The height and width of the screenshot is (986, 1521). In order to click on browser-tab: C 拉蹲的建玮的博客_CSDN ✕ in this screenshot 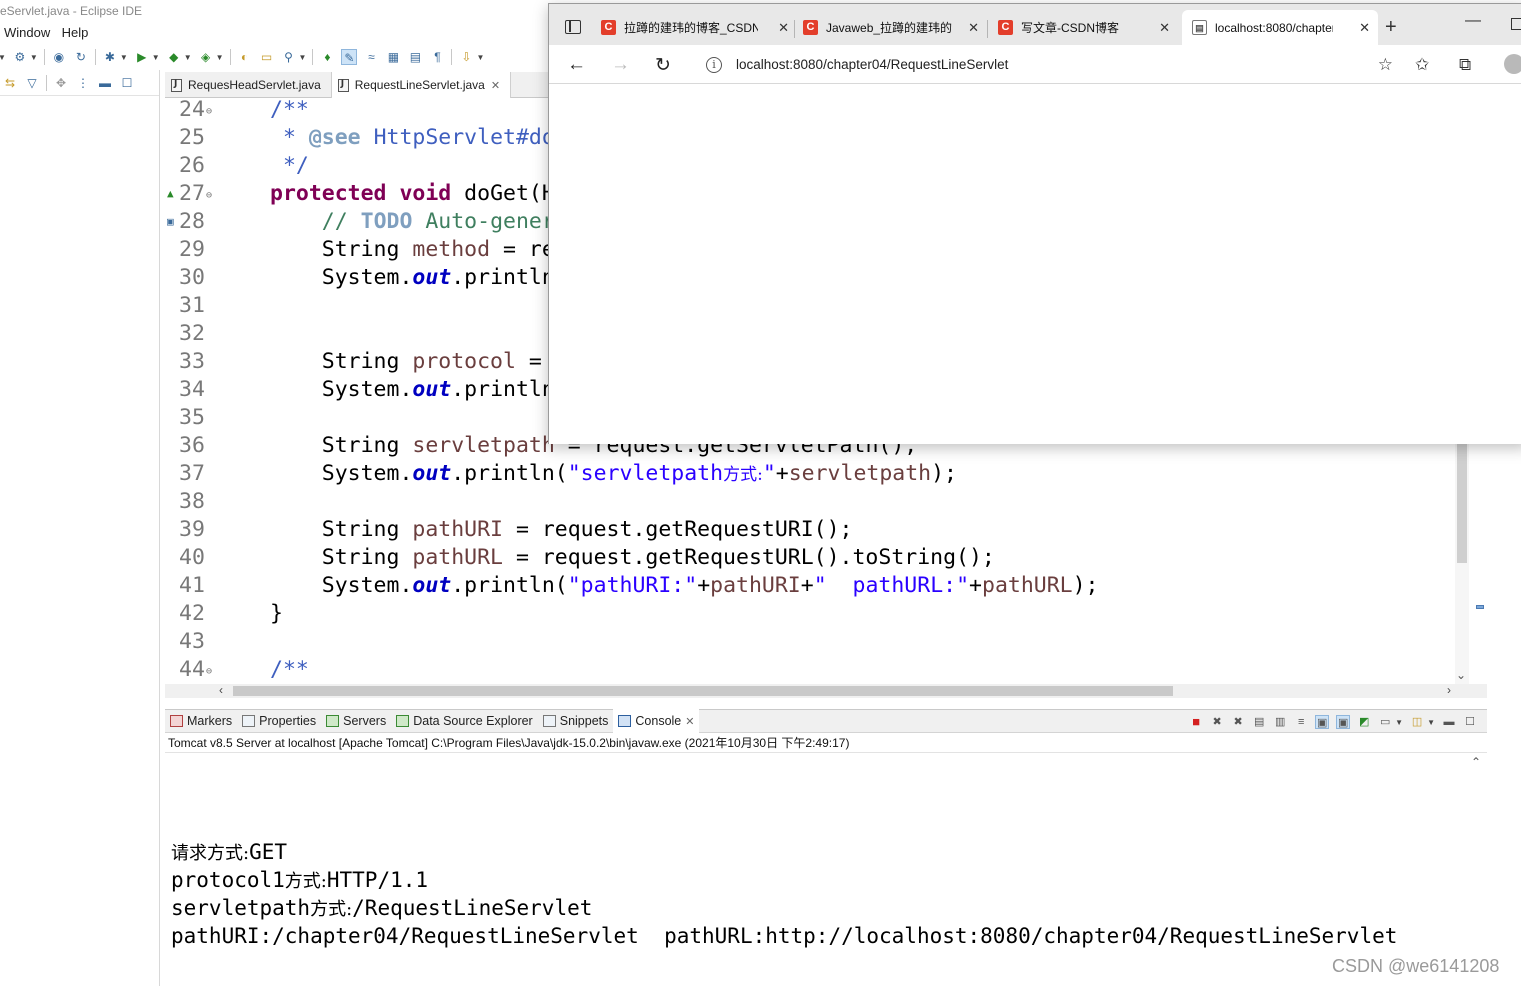, I will do `click(695, 27)`.